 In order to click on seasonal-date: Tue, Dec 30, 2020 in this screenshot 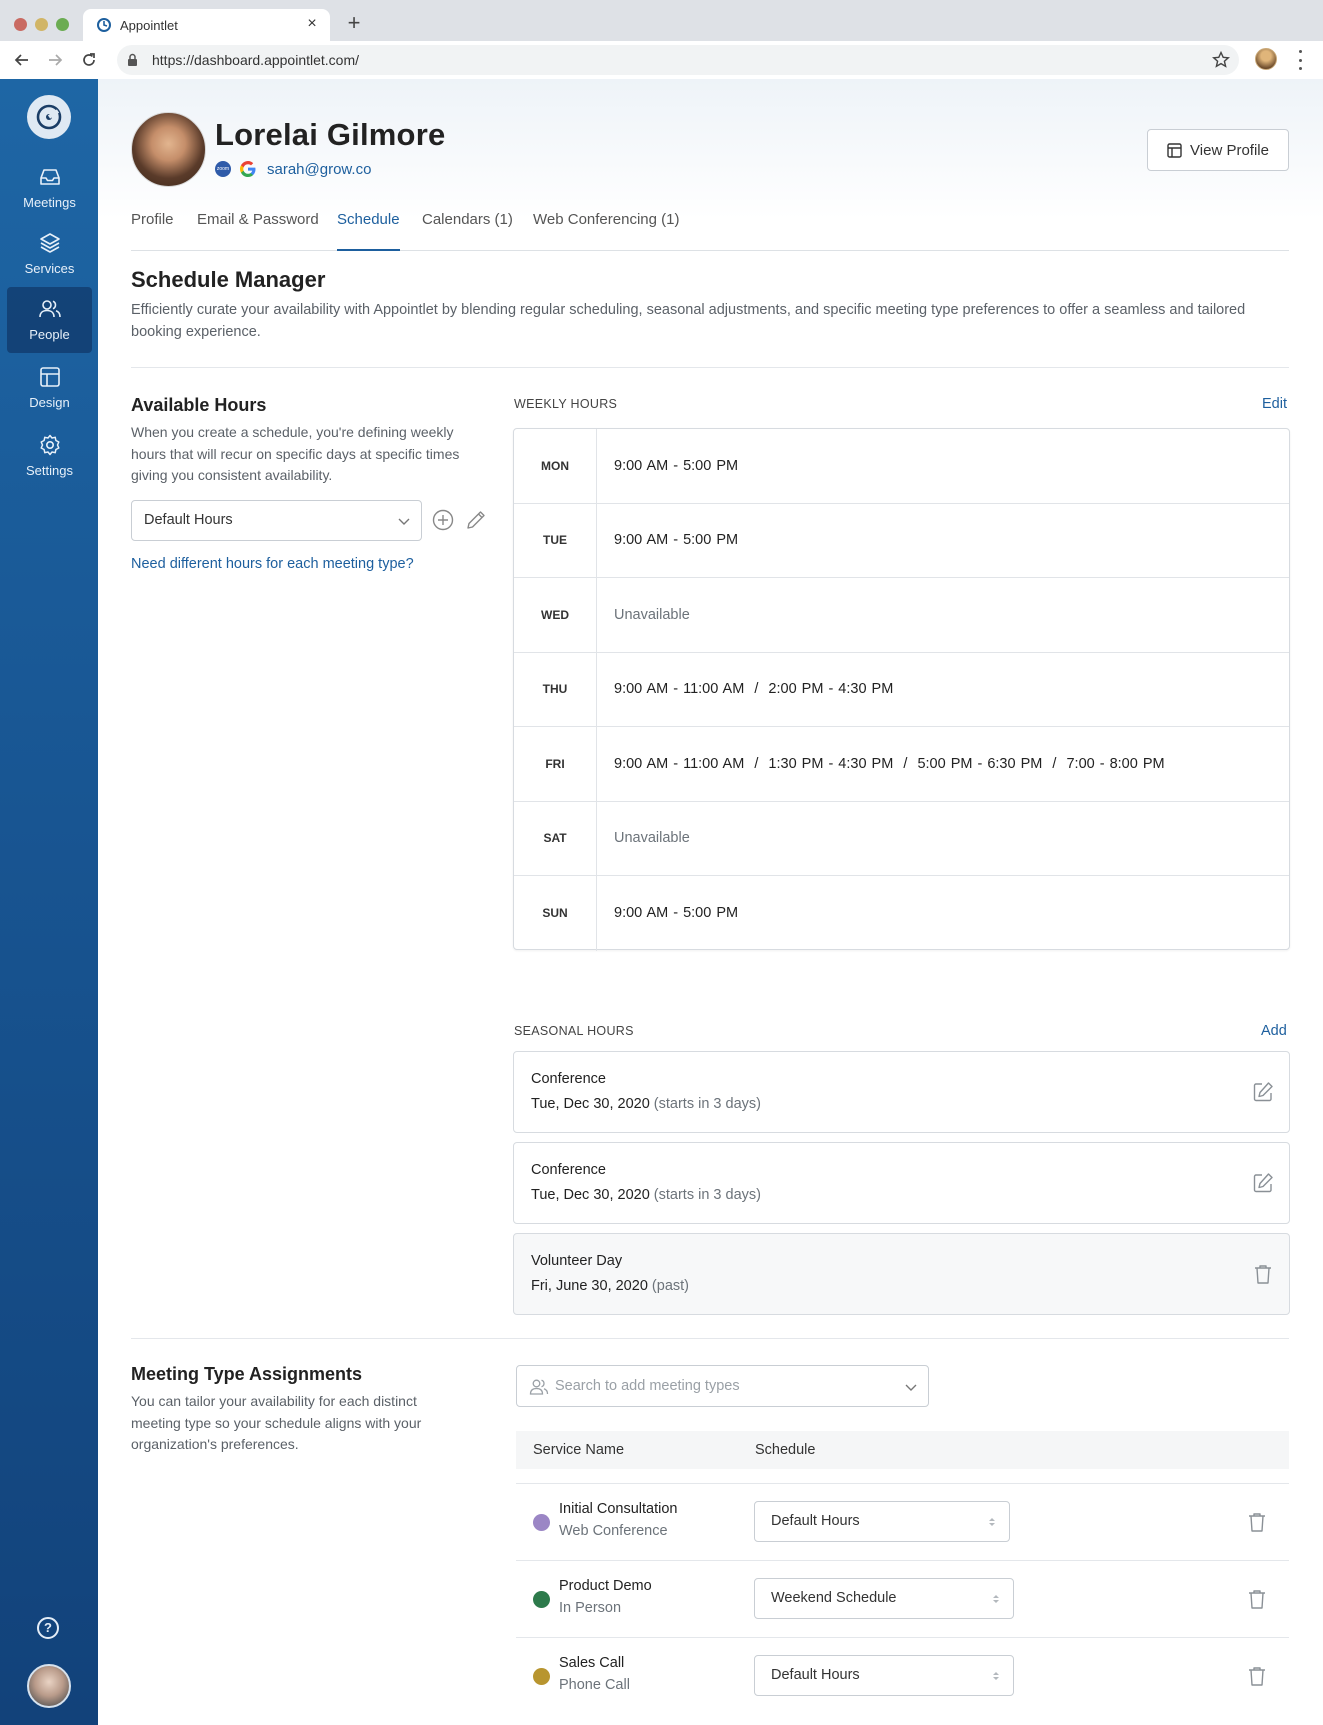, I will do `click(590, 1104)`.